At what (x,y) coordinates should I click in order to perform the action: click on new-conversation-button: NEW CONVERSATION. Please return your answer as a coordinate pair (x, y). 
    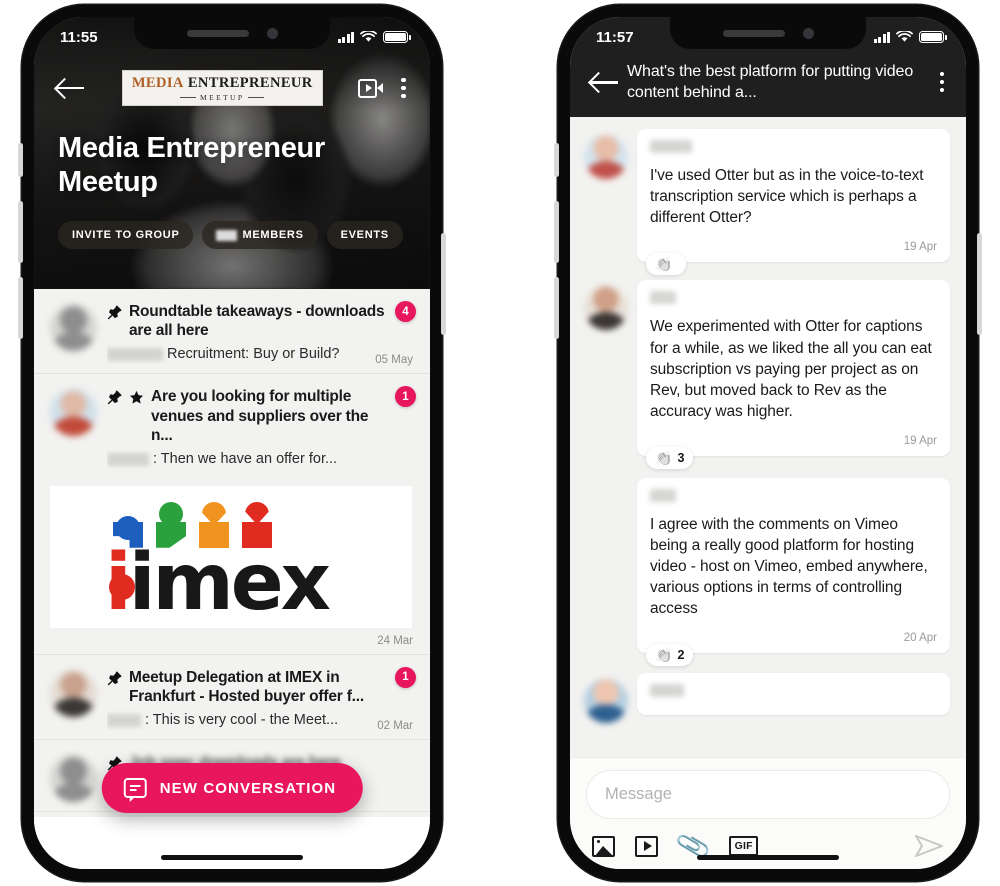
    Looking at the image, I should click on (232, 788).